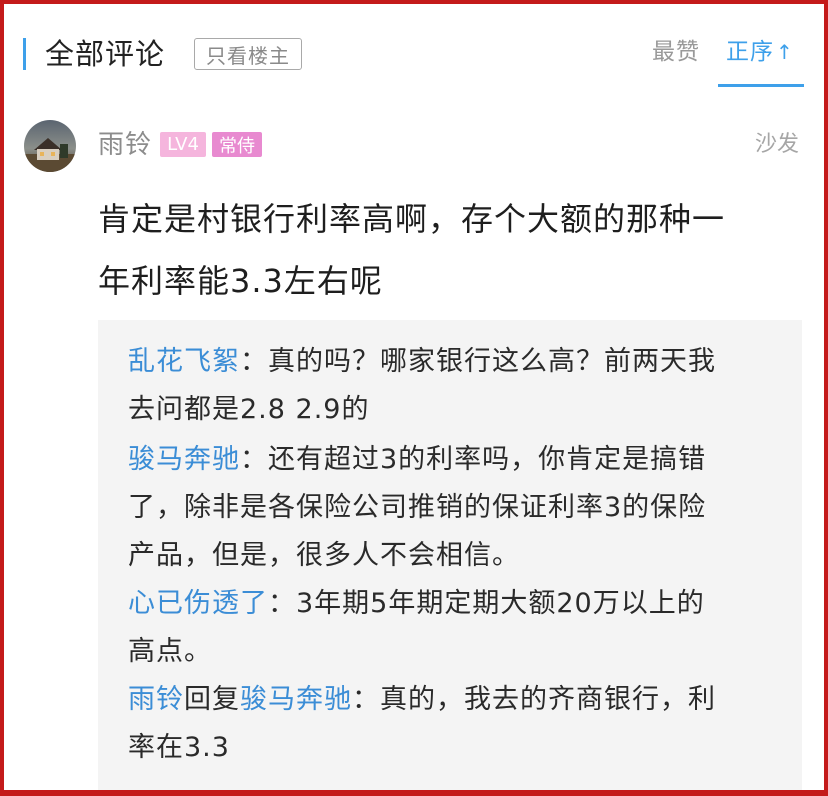  I want to click on reply-author: 乱花飞絮, so click(184, 361).